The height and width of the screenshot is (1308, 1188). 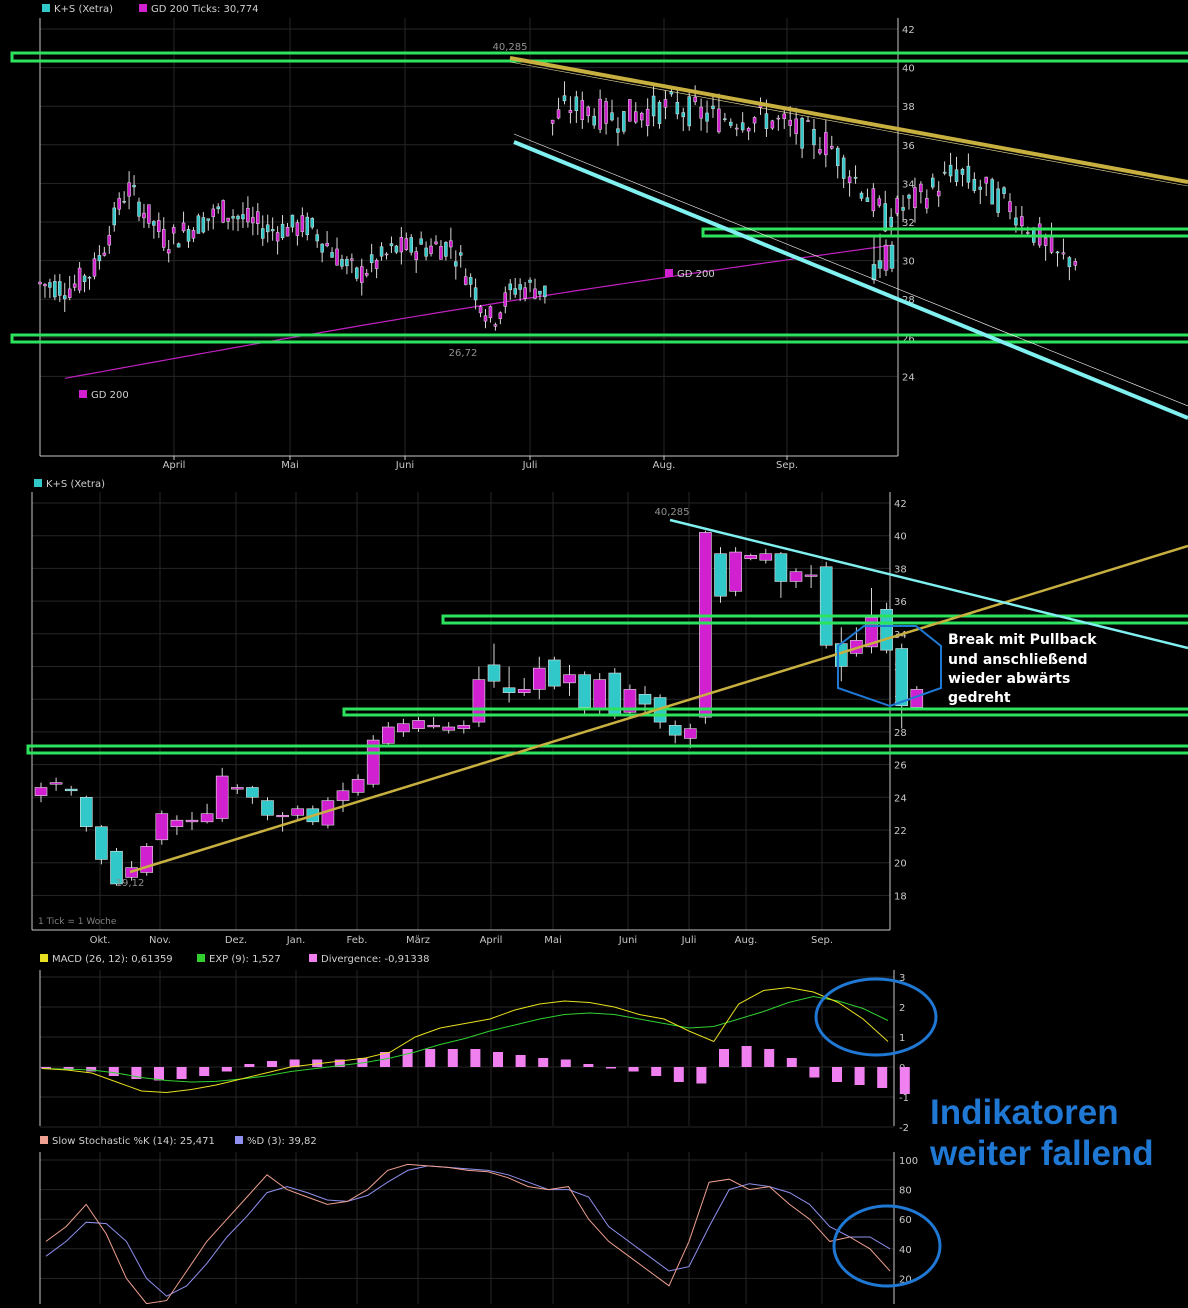 What do you see at coordinates (900, 504) in the screenshot?
I see `y-tick-label: 42` at bounding box center [900, 504].